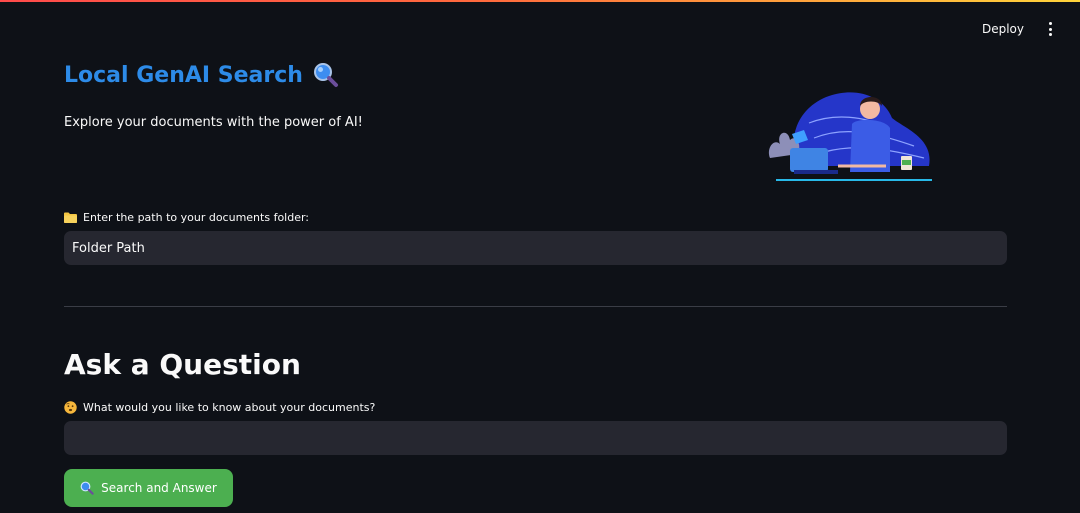  Describe the element at coordinates (183, 75) in the screenshot. I see `page-title: Local GenAI Search` at that location.